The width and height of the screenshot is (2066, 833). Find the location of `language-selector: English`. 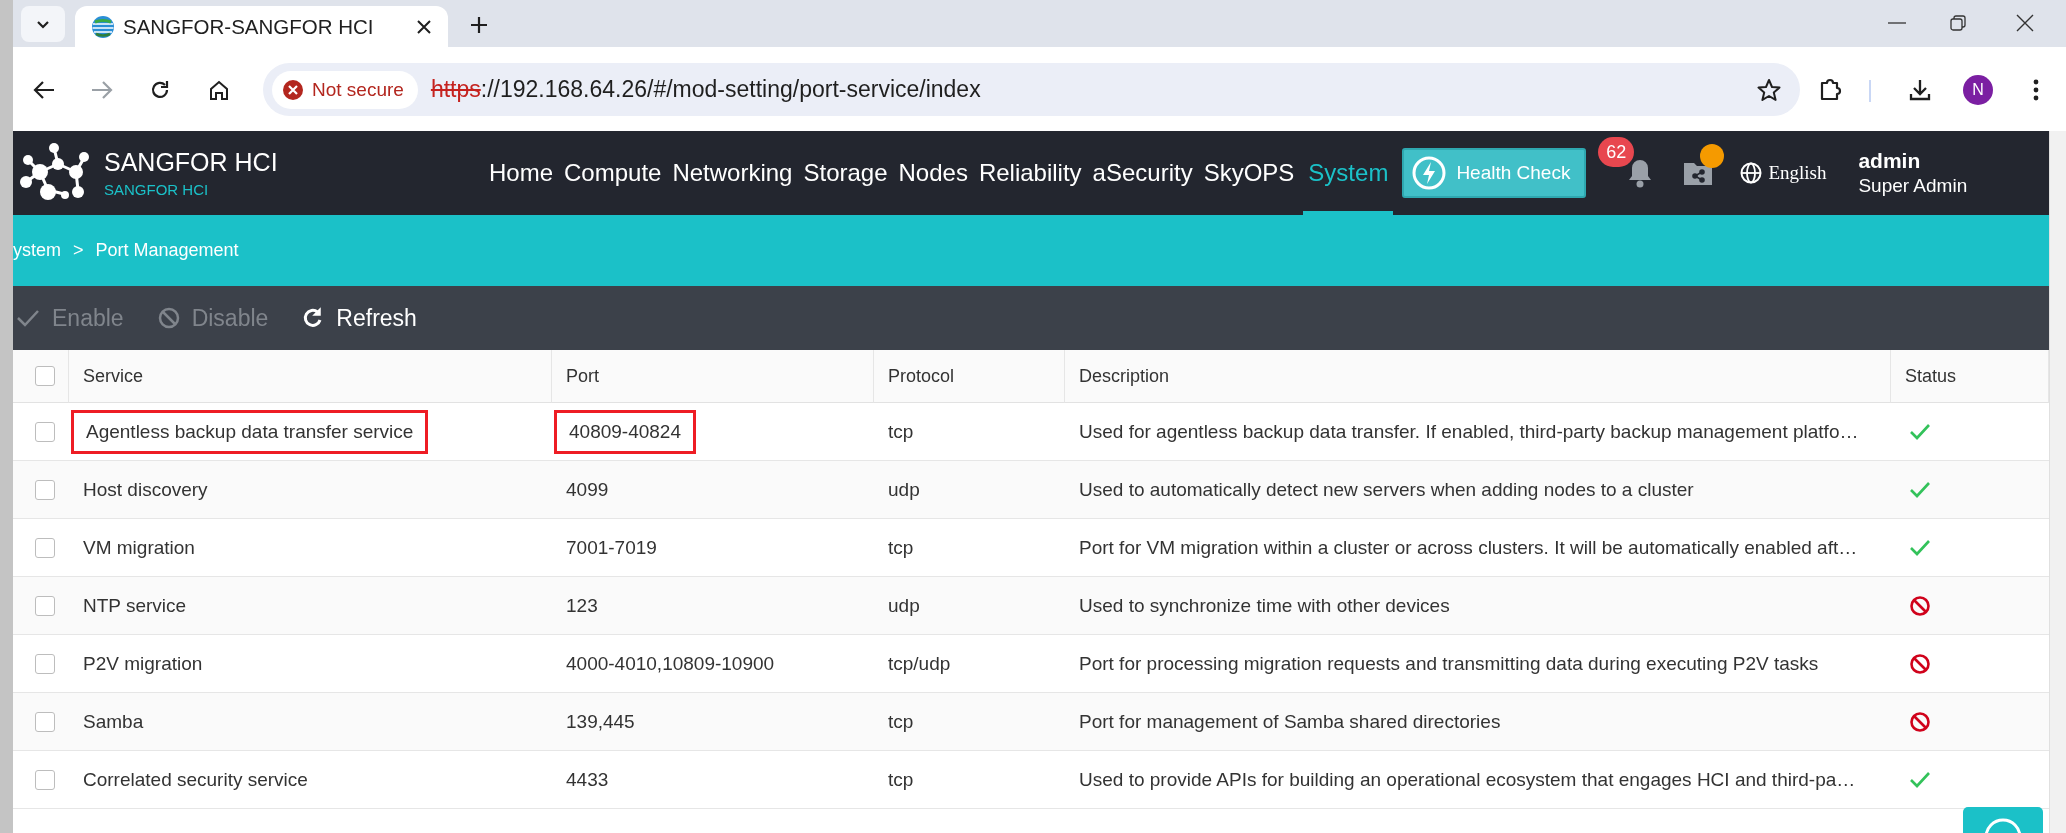

language-selector: English is located at coordinates (1783, 173).